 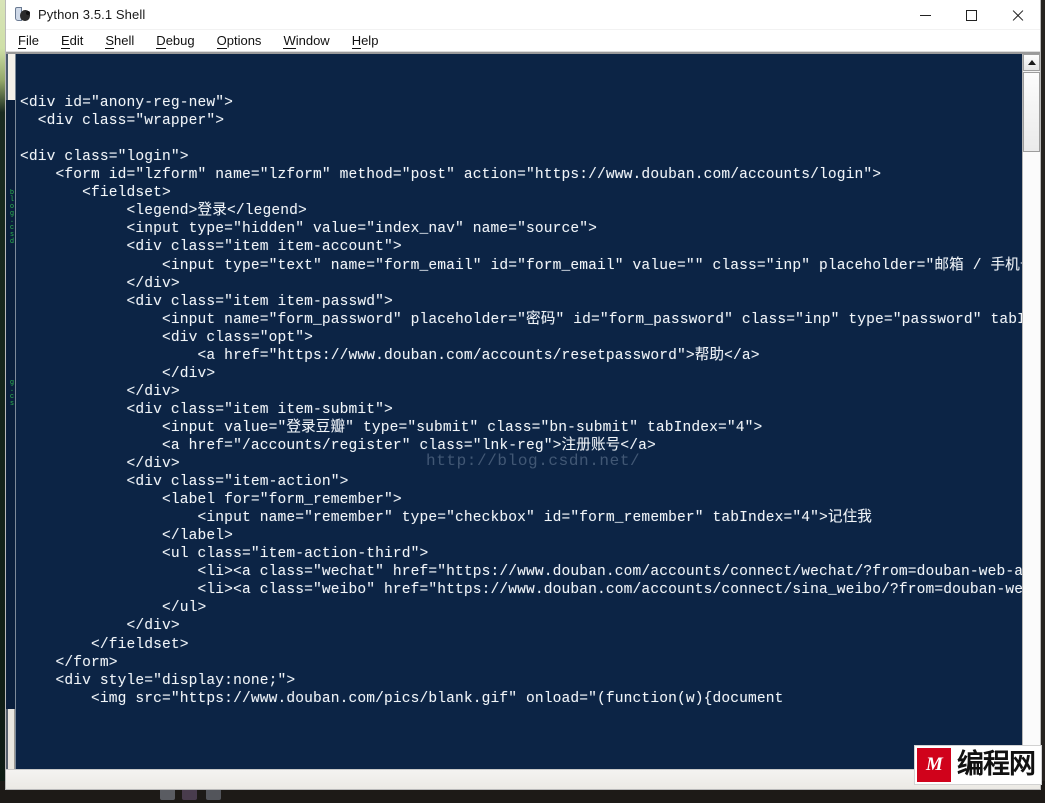 I want to click on menu-mnemonic: F, so click(x=22, y=40).